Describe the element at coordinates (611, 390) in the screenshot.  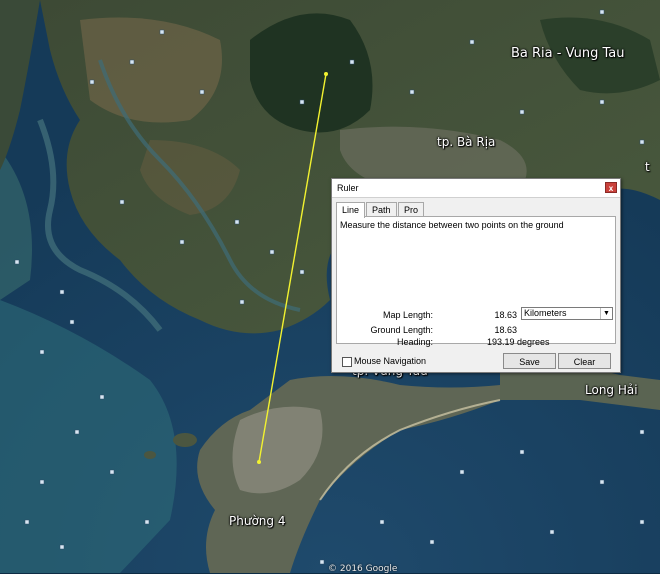
I see `place-label-long-hai: Long Hải` at that location.